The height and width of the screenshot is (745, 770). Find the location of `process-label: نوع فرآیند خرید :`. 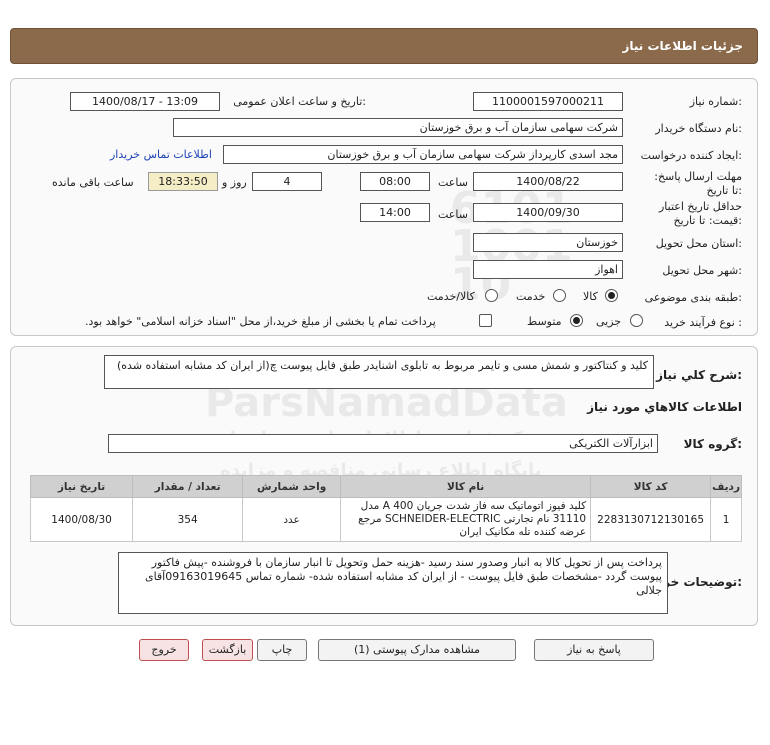

process-label: نوع فرآیند خرید : is located at coordinates (703, 322).